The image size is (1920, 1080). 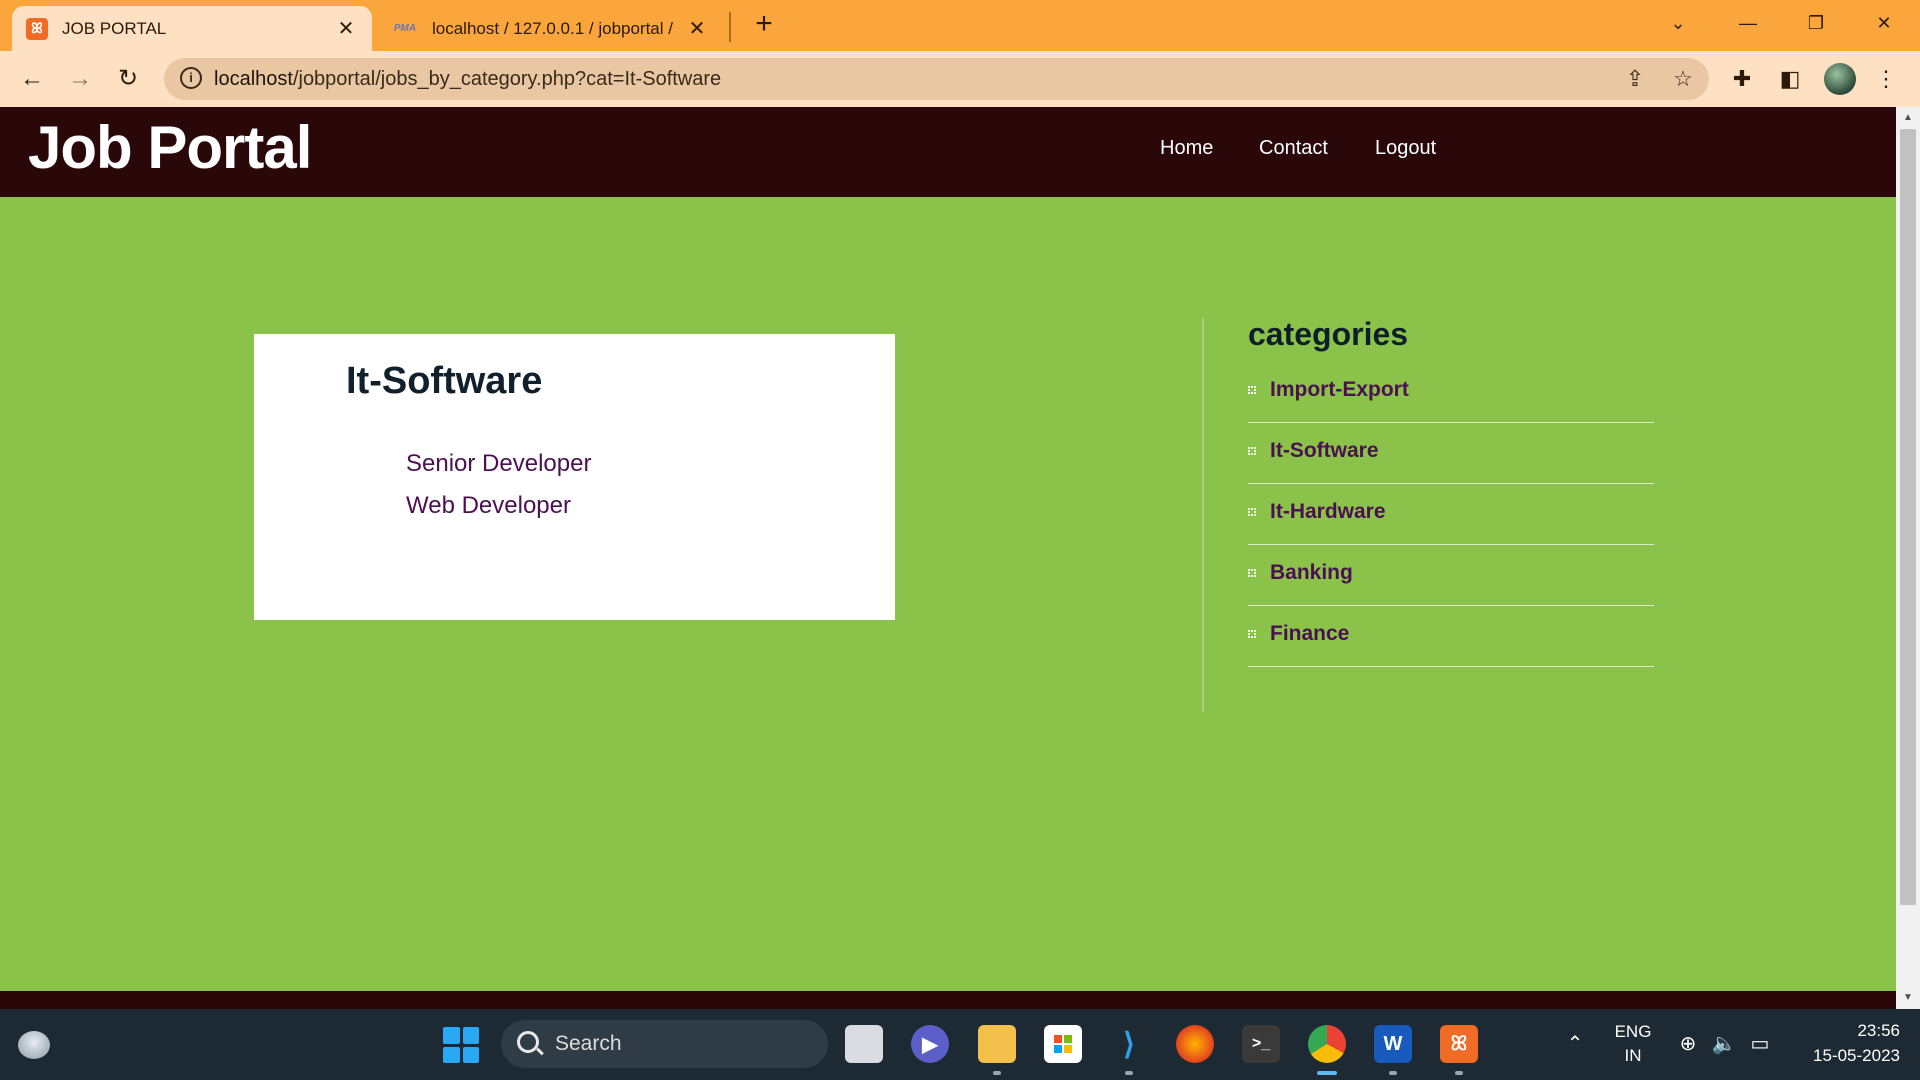 I want to click on language-indicator: ENG, so click(x=1633, y=1032).